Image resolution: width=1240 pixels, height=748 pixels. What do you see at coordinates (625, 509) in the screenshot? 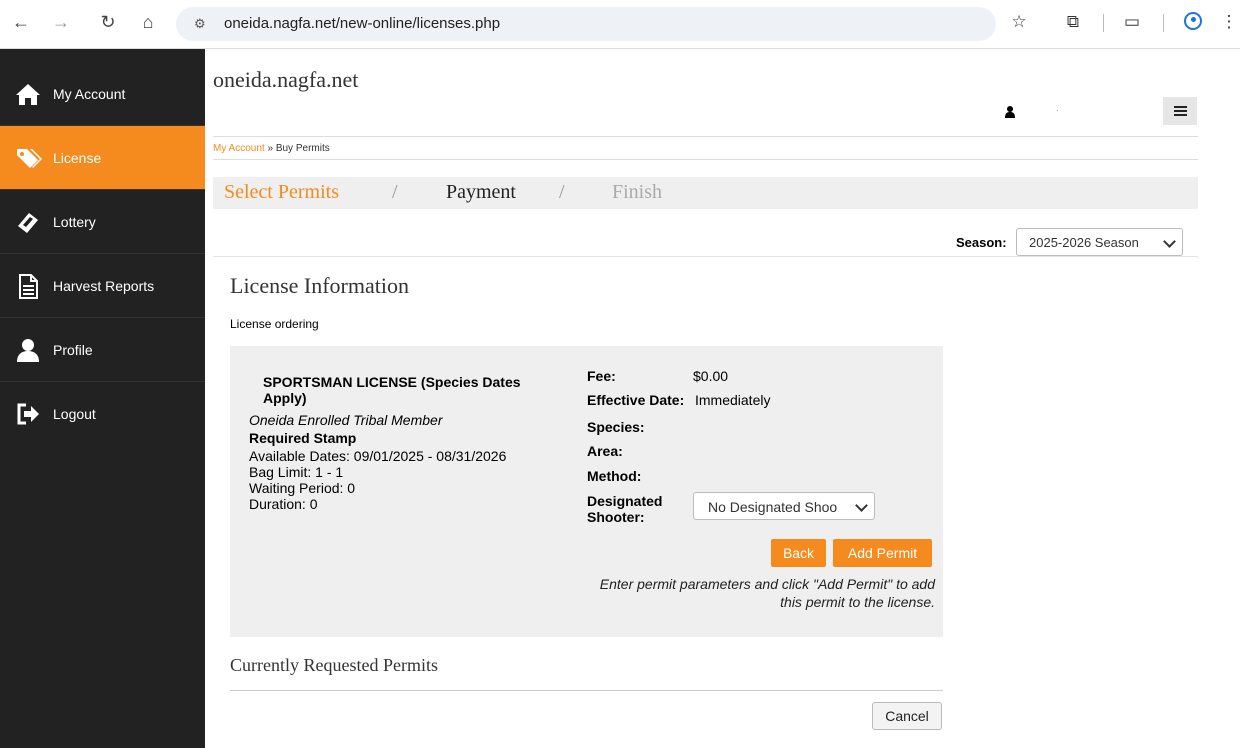
I see `designated-shooter-label: Designated Shooter:` at bounding box center [625, 509].